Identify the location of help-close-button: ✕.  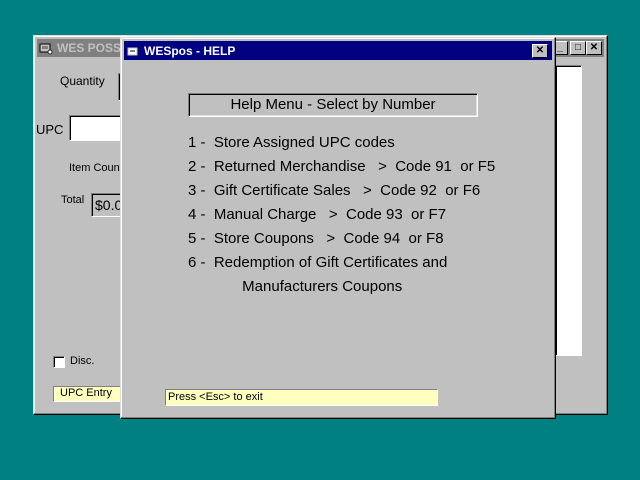
(540, 51).